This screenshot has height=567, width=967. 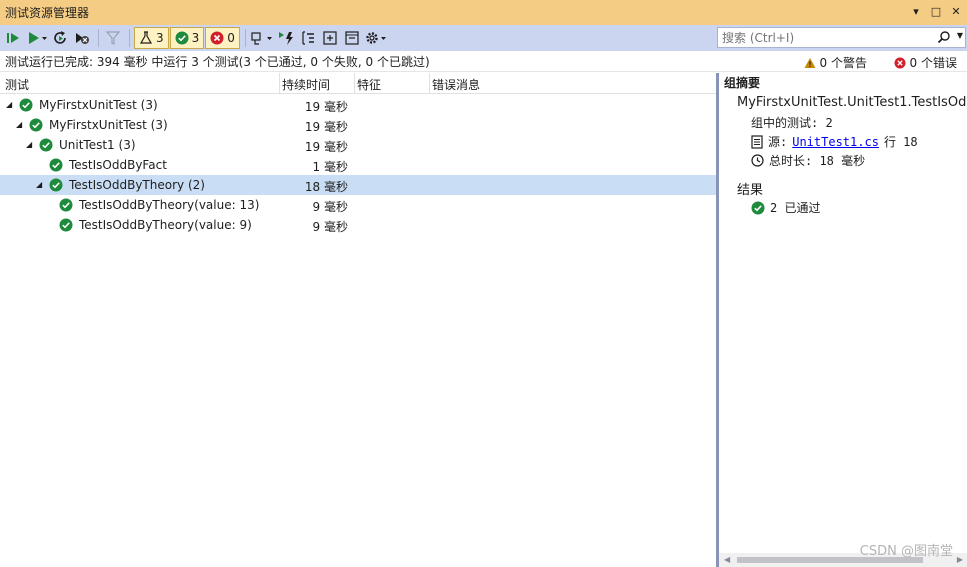 I want to click on tests-in-group: 组中的测试: 2, so click(x=792, y=122).